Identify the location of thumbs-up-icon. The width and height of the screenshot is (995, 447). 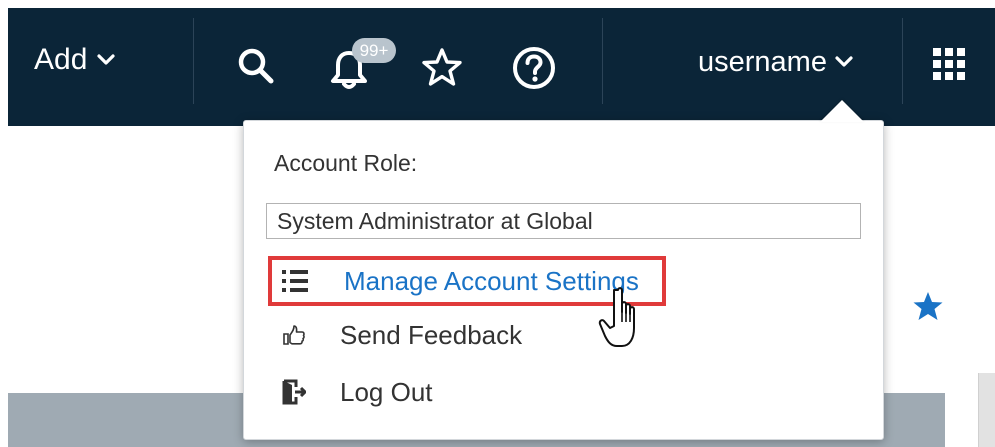
(288, 335).